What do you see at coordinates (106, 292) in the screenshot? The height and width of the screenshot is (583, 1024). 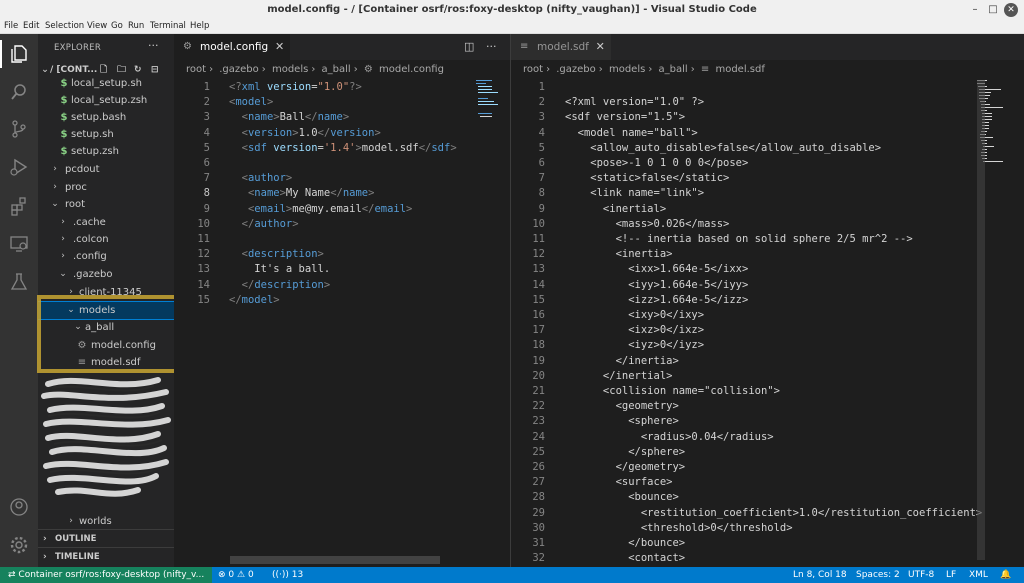 I see `tree-item-client-11345: › client-11345` at bounding box center [106, 292].